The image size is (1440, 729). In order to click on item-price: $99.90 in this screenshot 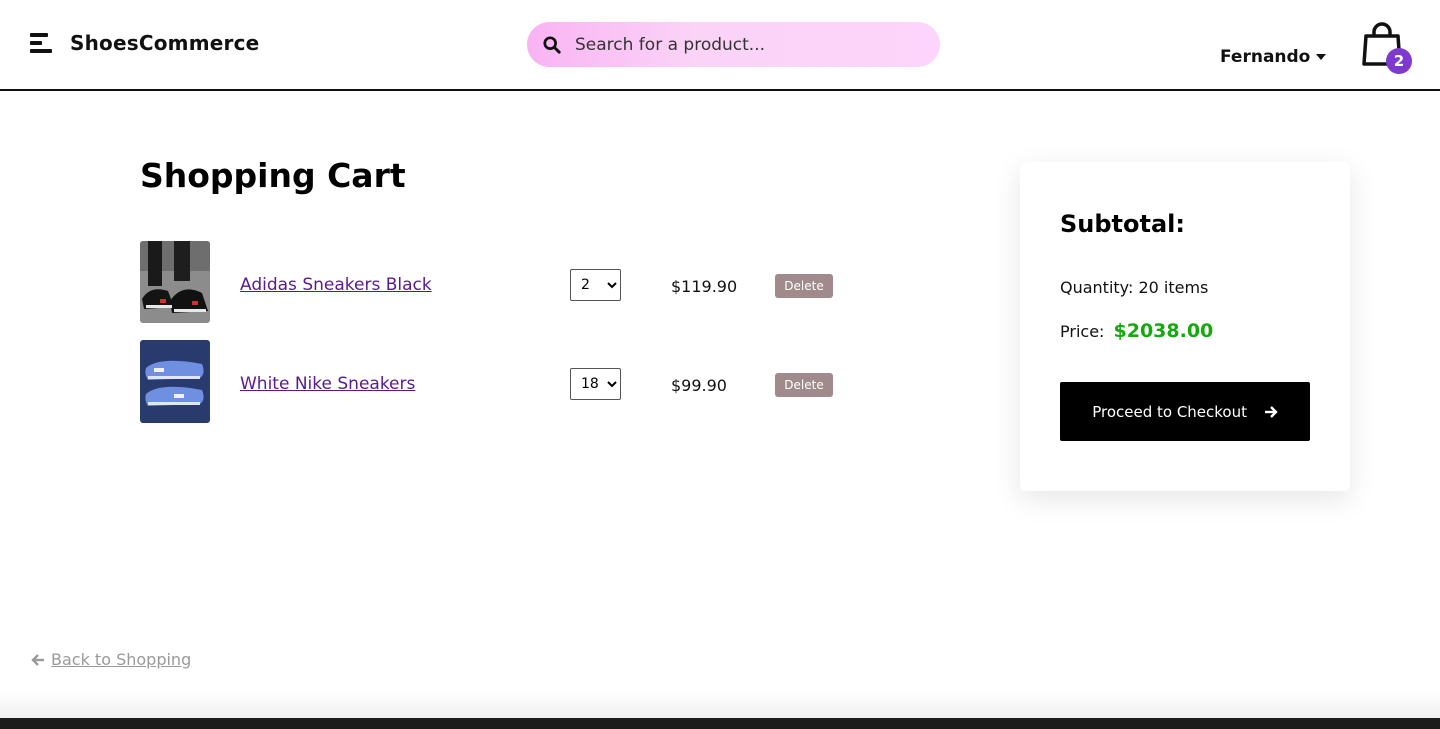, I will do `click(699, 385)`.